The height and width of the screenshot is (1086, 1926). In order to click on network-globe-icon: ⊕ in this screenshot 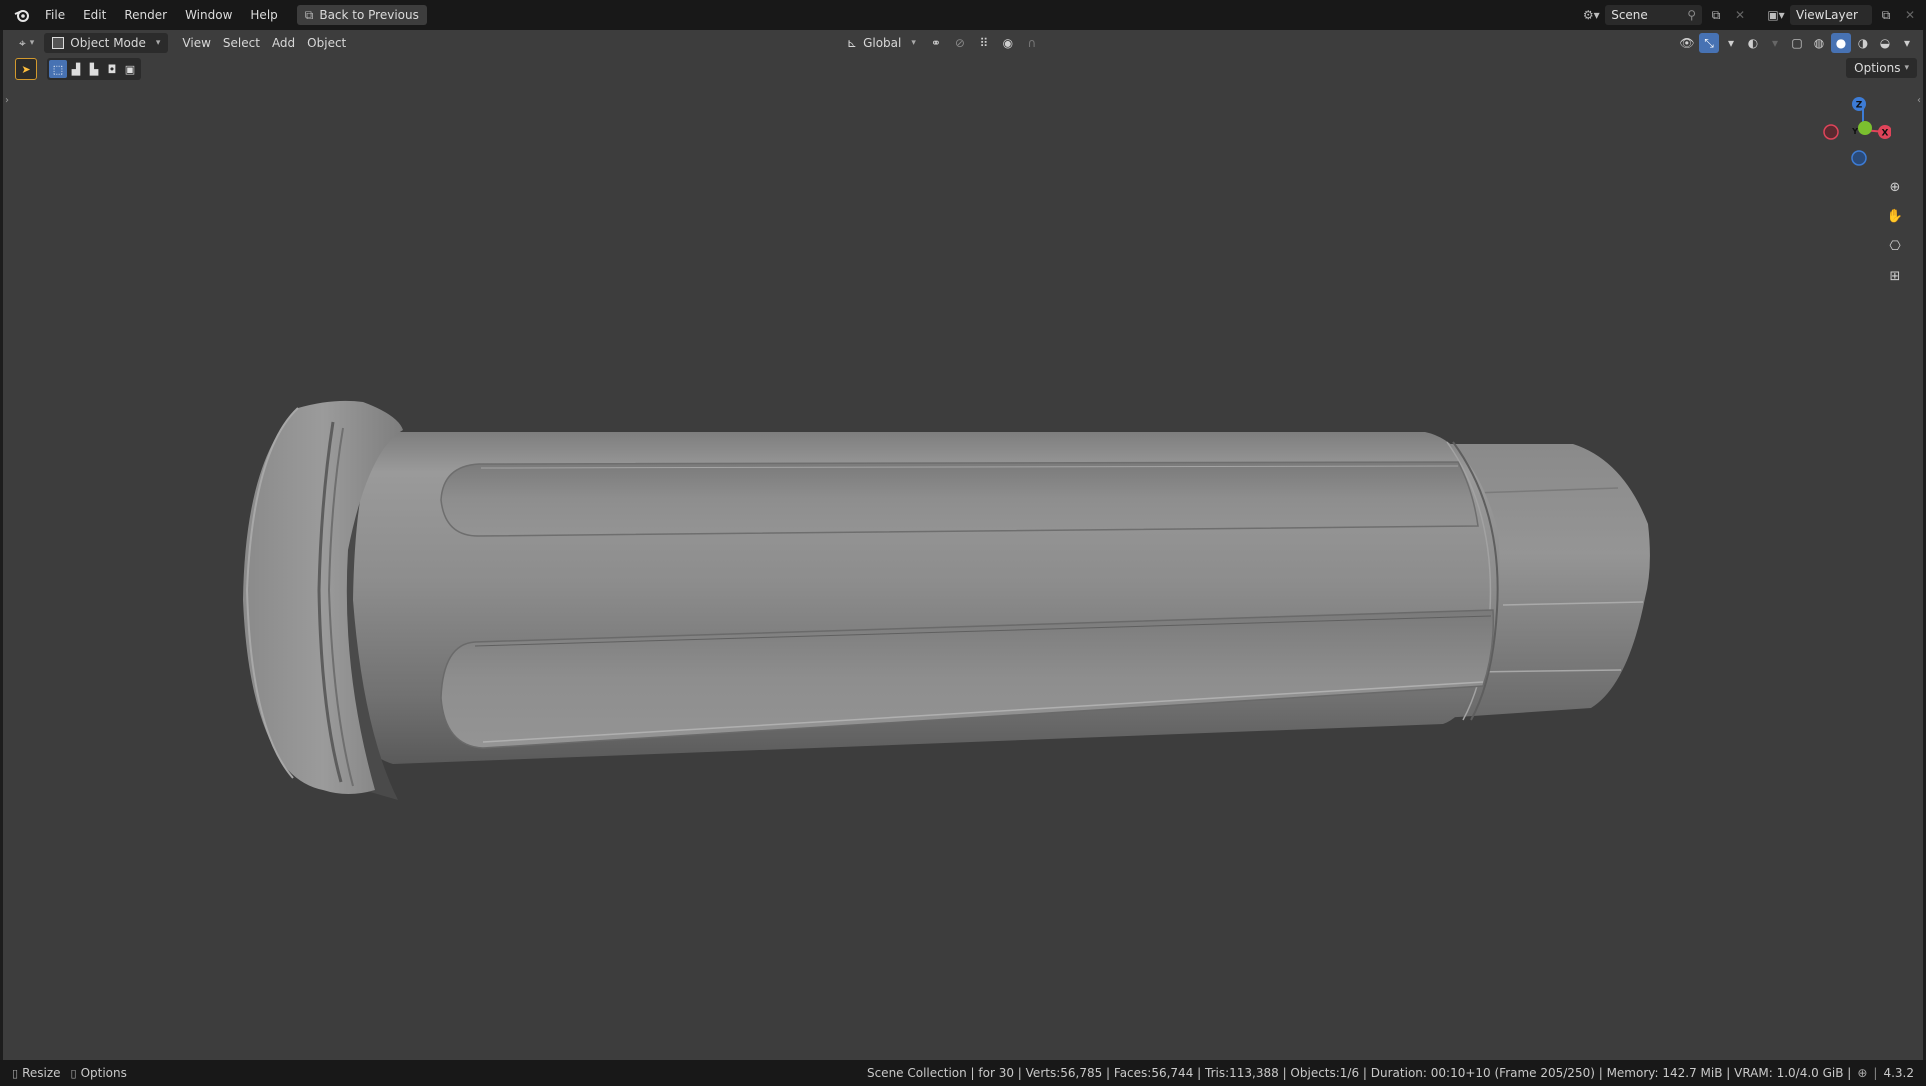, I will do `click(1862, 1073)`.